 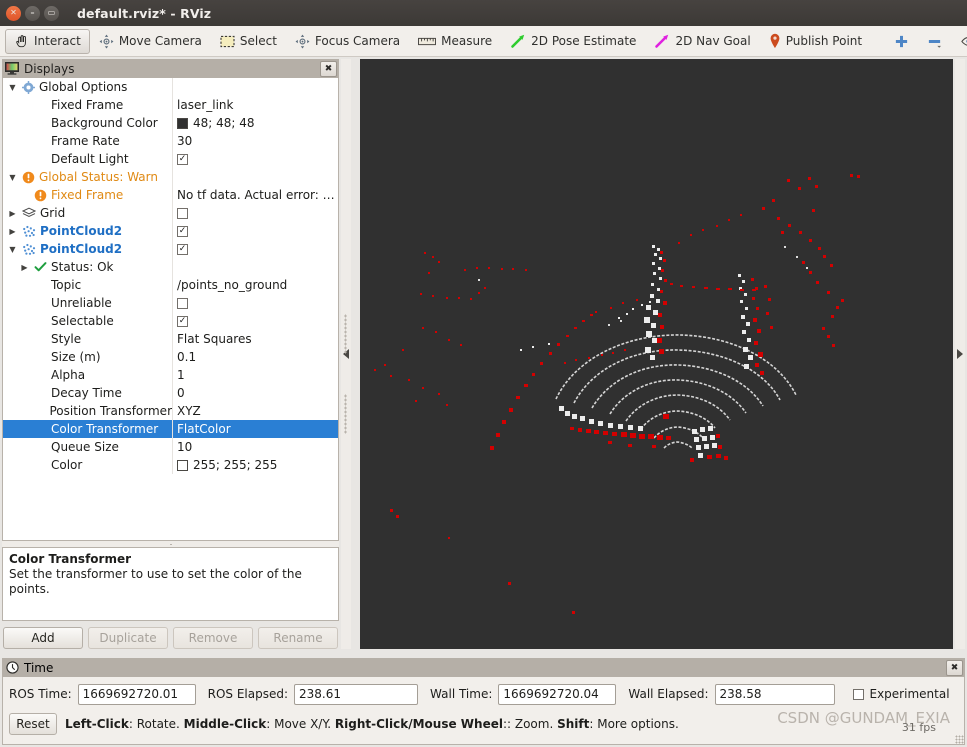 I want to click on tool-select-label: Select, so click(x=258, y=41).